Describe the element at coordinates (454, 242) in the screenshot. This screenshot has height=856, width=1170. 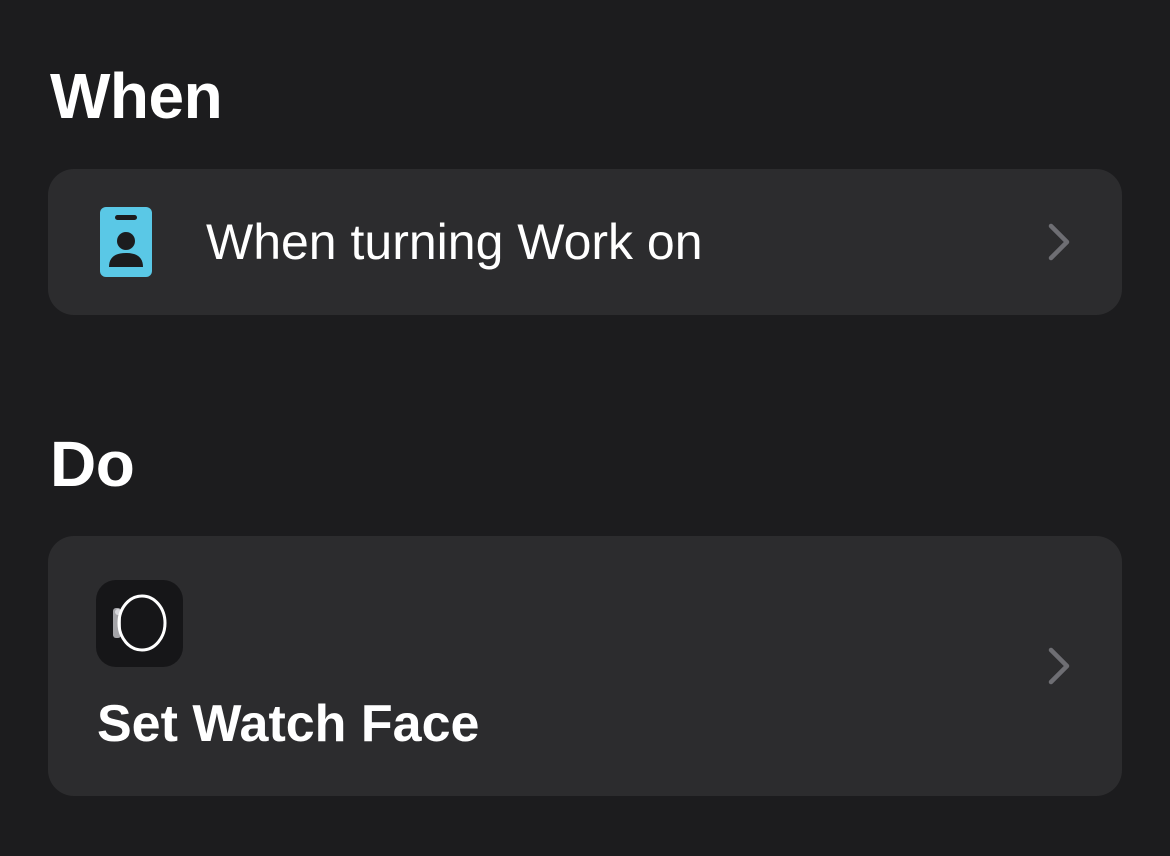
I see `trigger-label: When turning Work on` at that location.